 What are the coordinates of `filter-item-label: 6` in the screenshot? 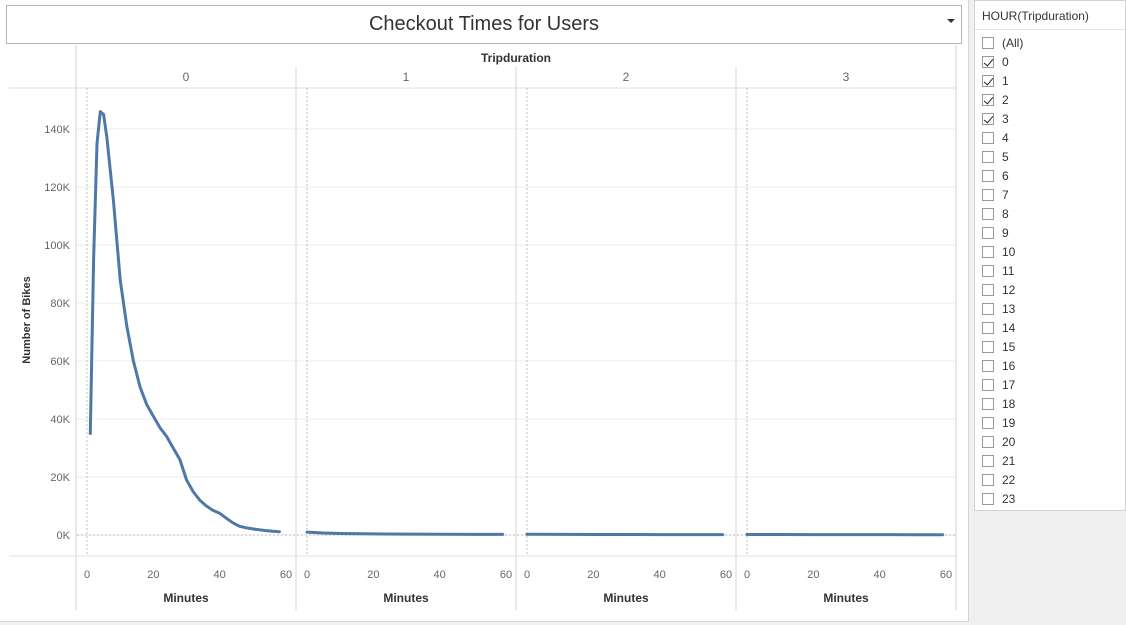 It's located at (1005, 175).